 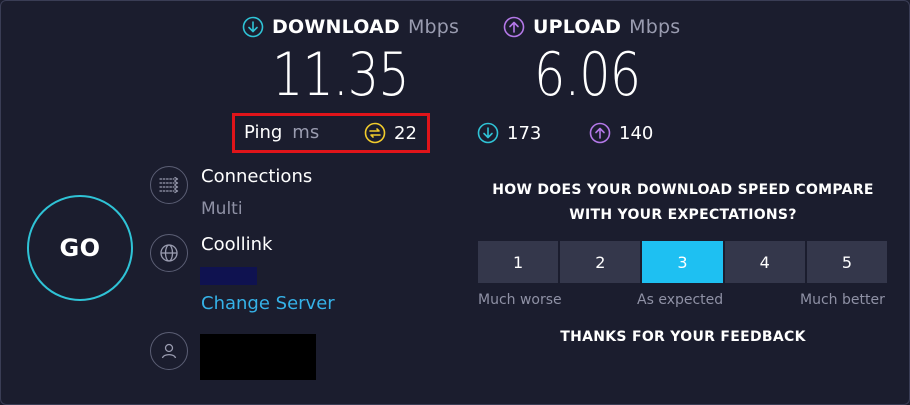 I want to click on connections-icon, so click(x=169, y=185).